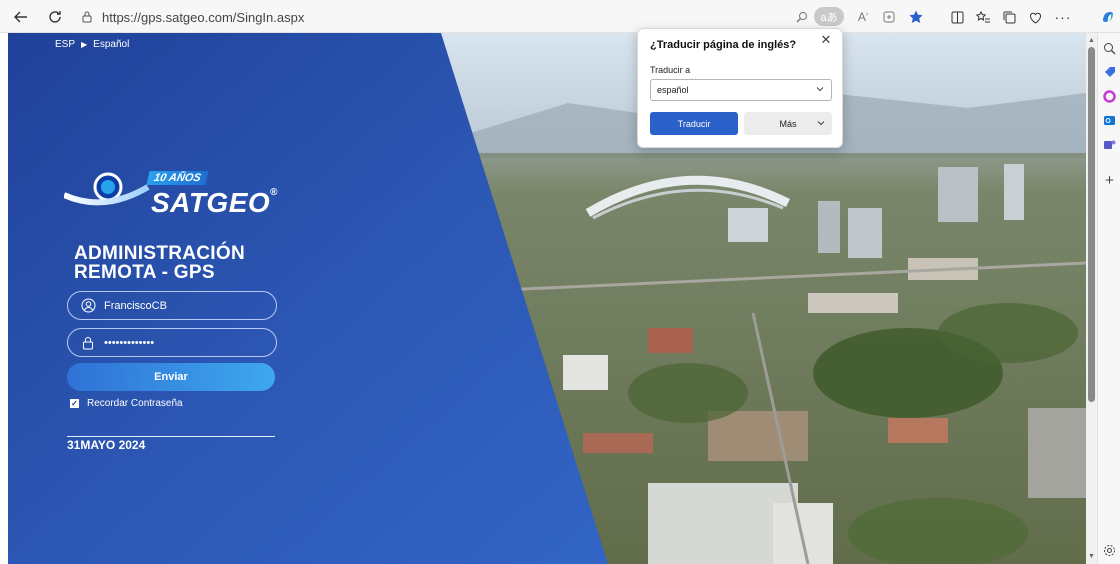 This screenshot has width=1120, height=564. What do you see at coordinates (177, 178) in the screenshot?
I see `ten-years-badge: 10 AÑOS` at bounding box center [177, 178].